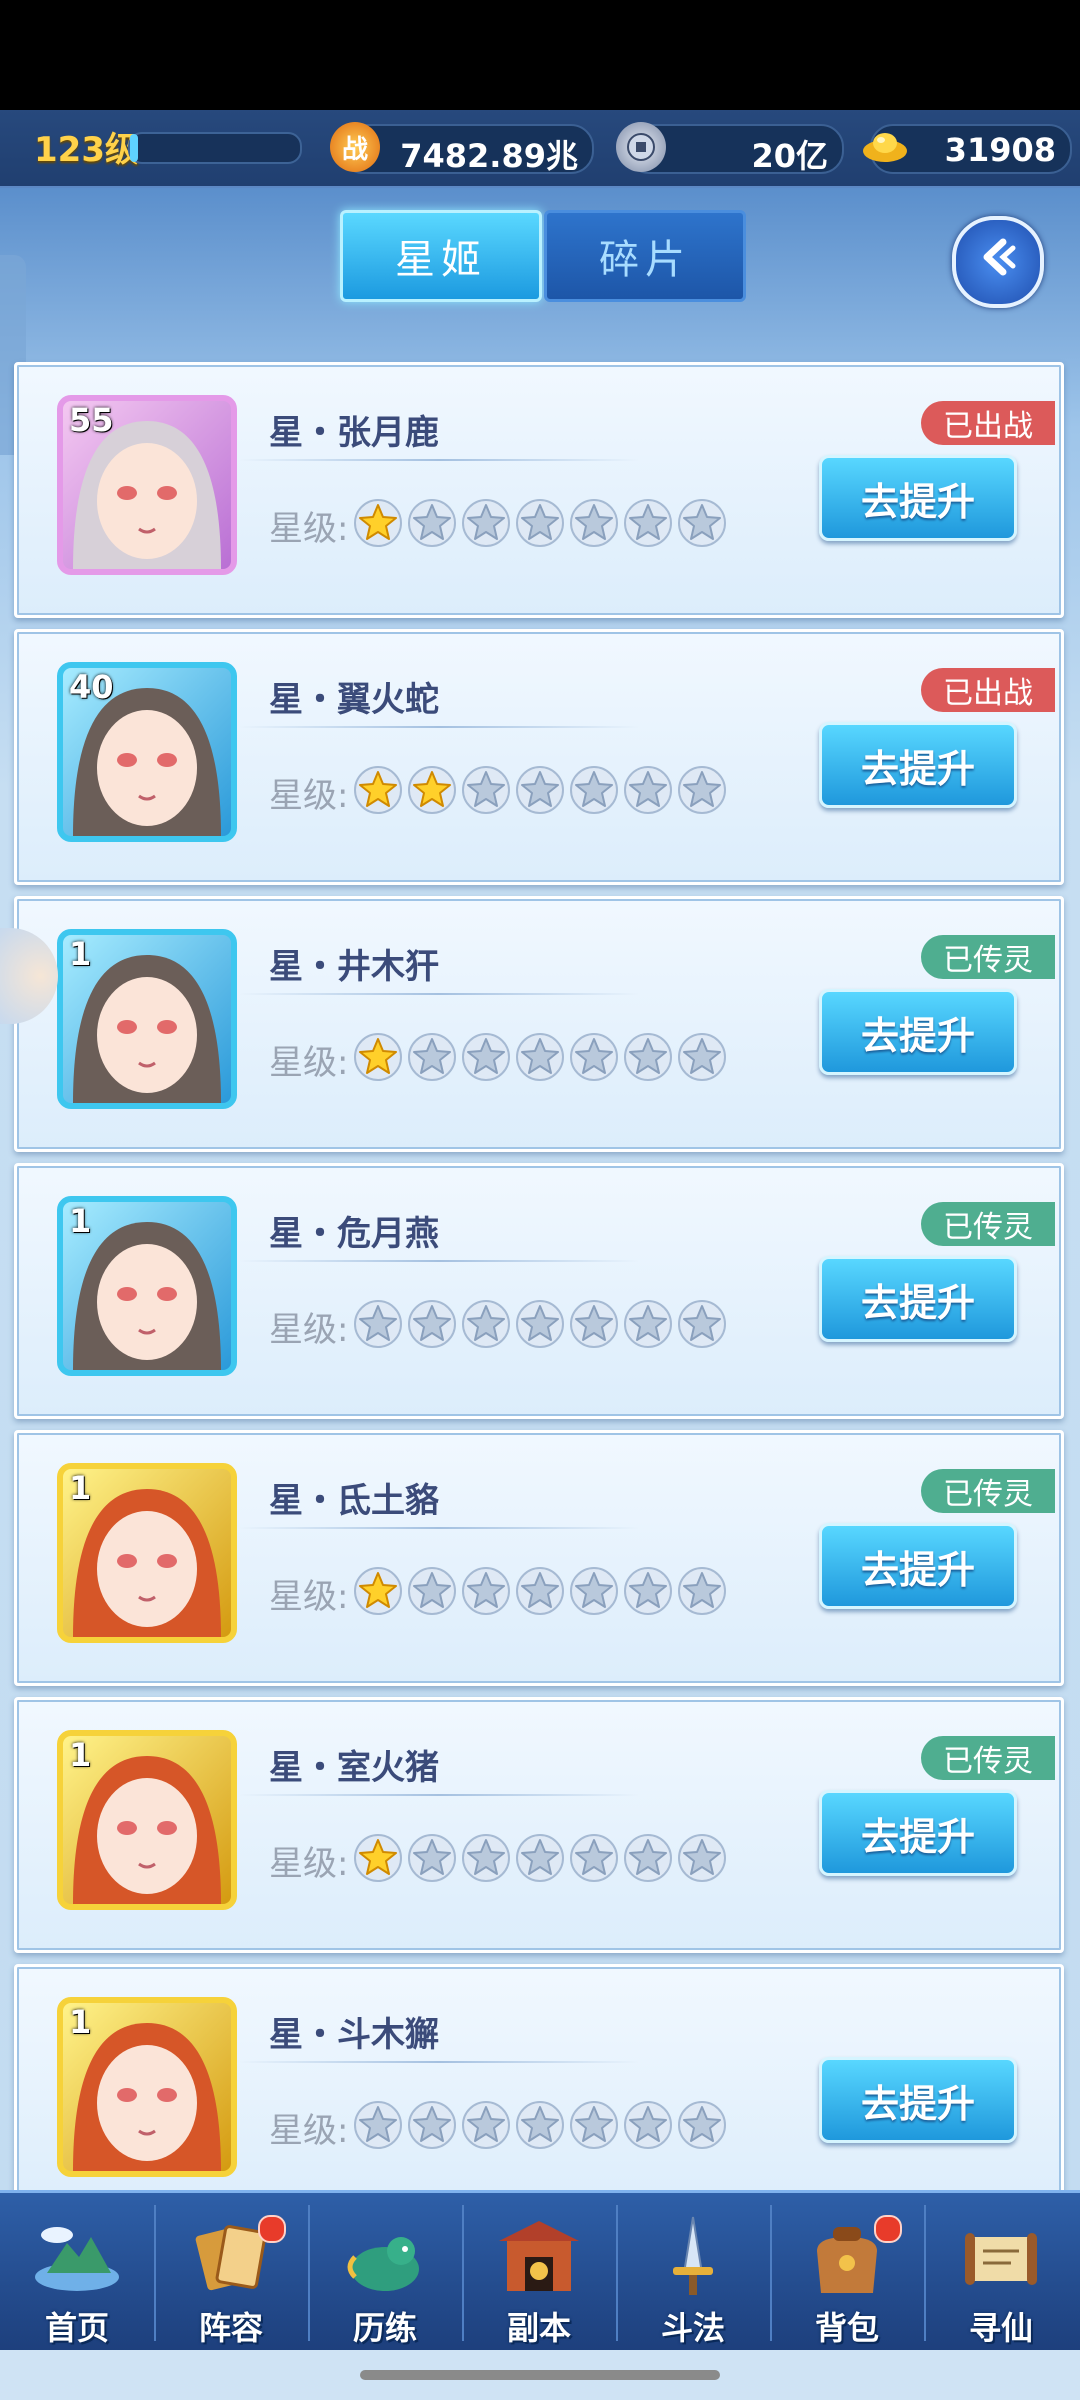  Describe the element at coordinates (462, 148) in the screenshot. I see `power-display: 战 7482.89兆` at that location.